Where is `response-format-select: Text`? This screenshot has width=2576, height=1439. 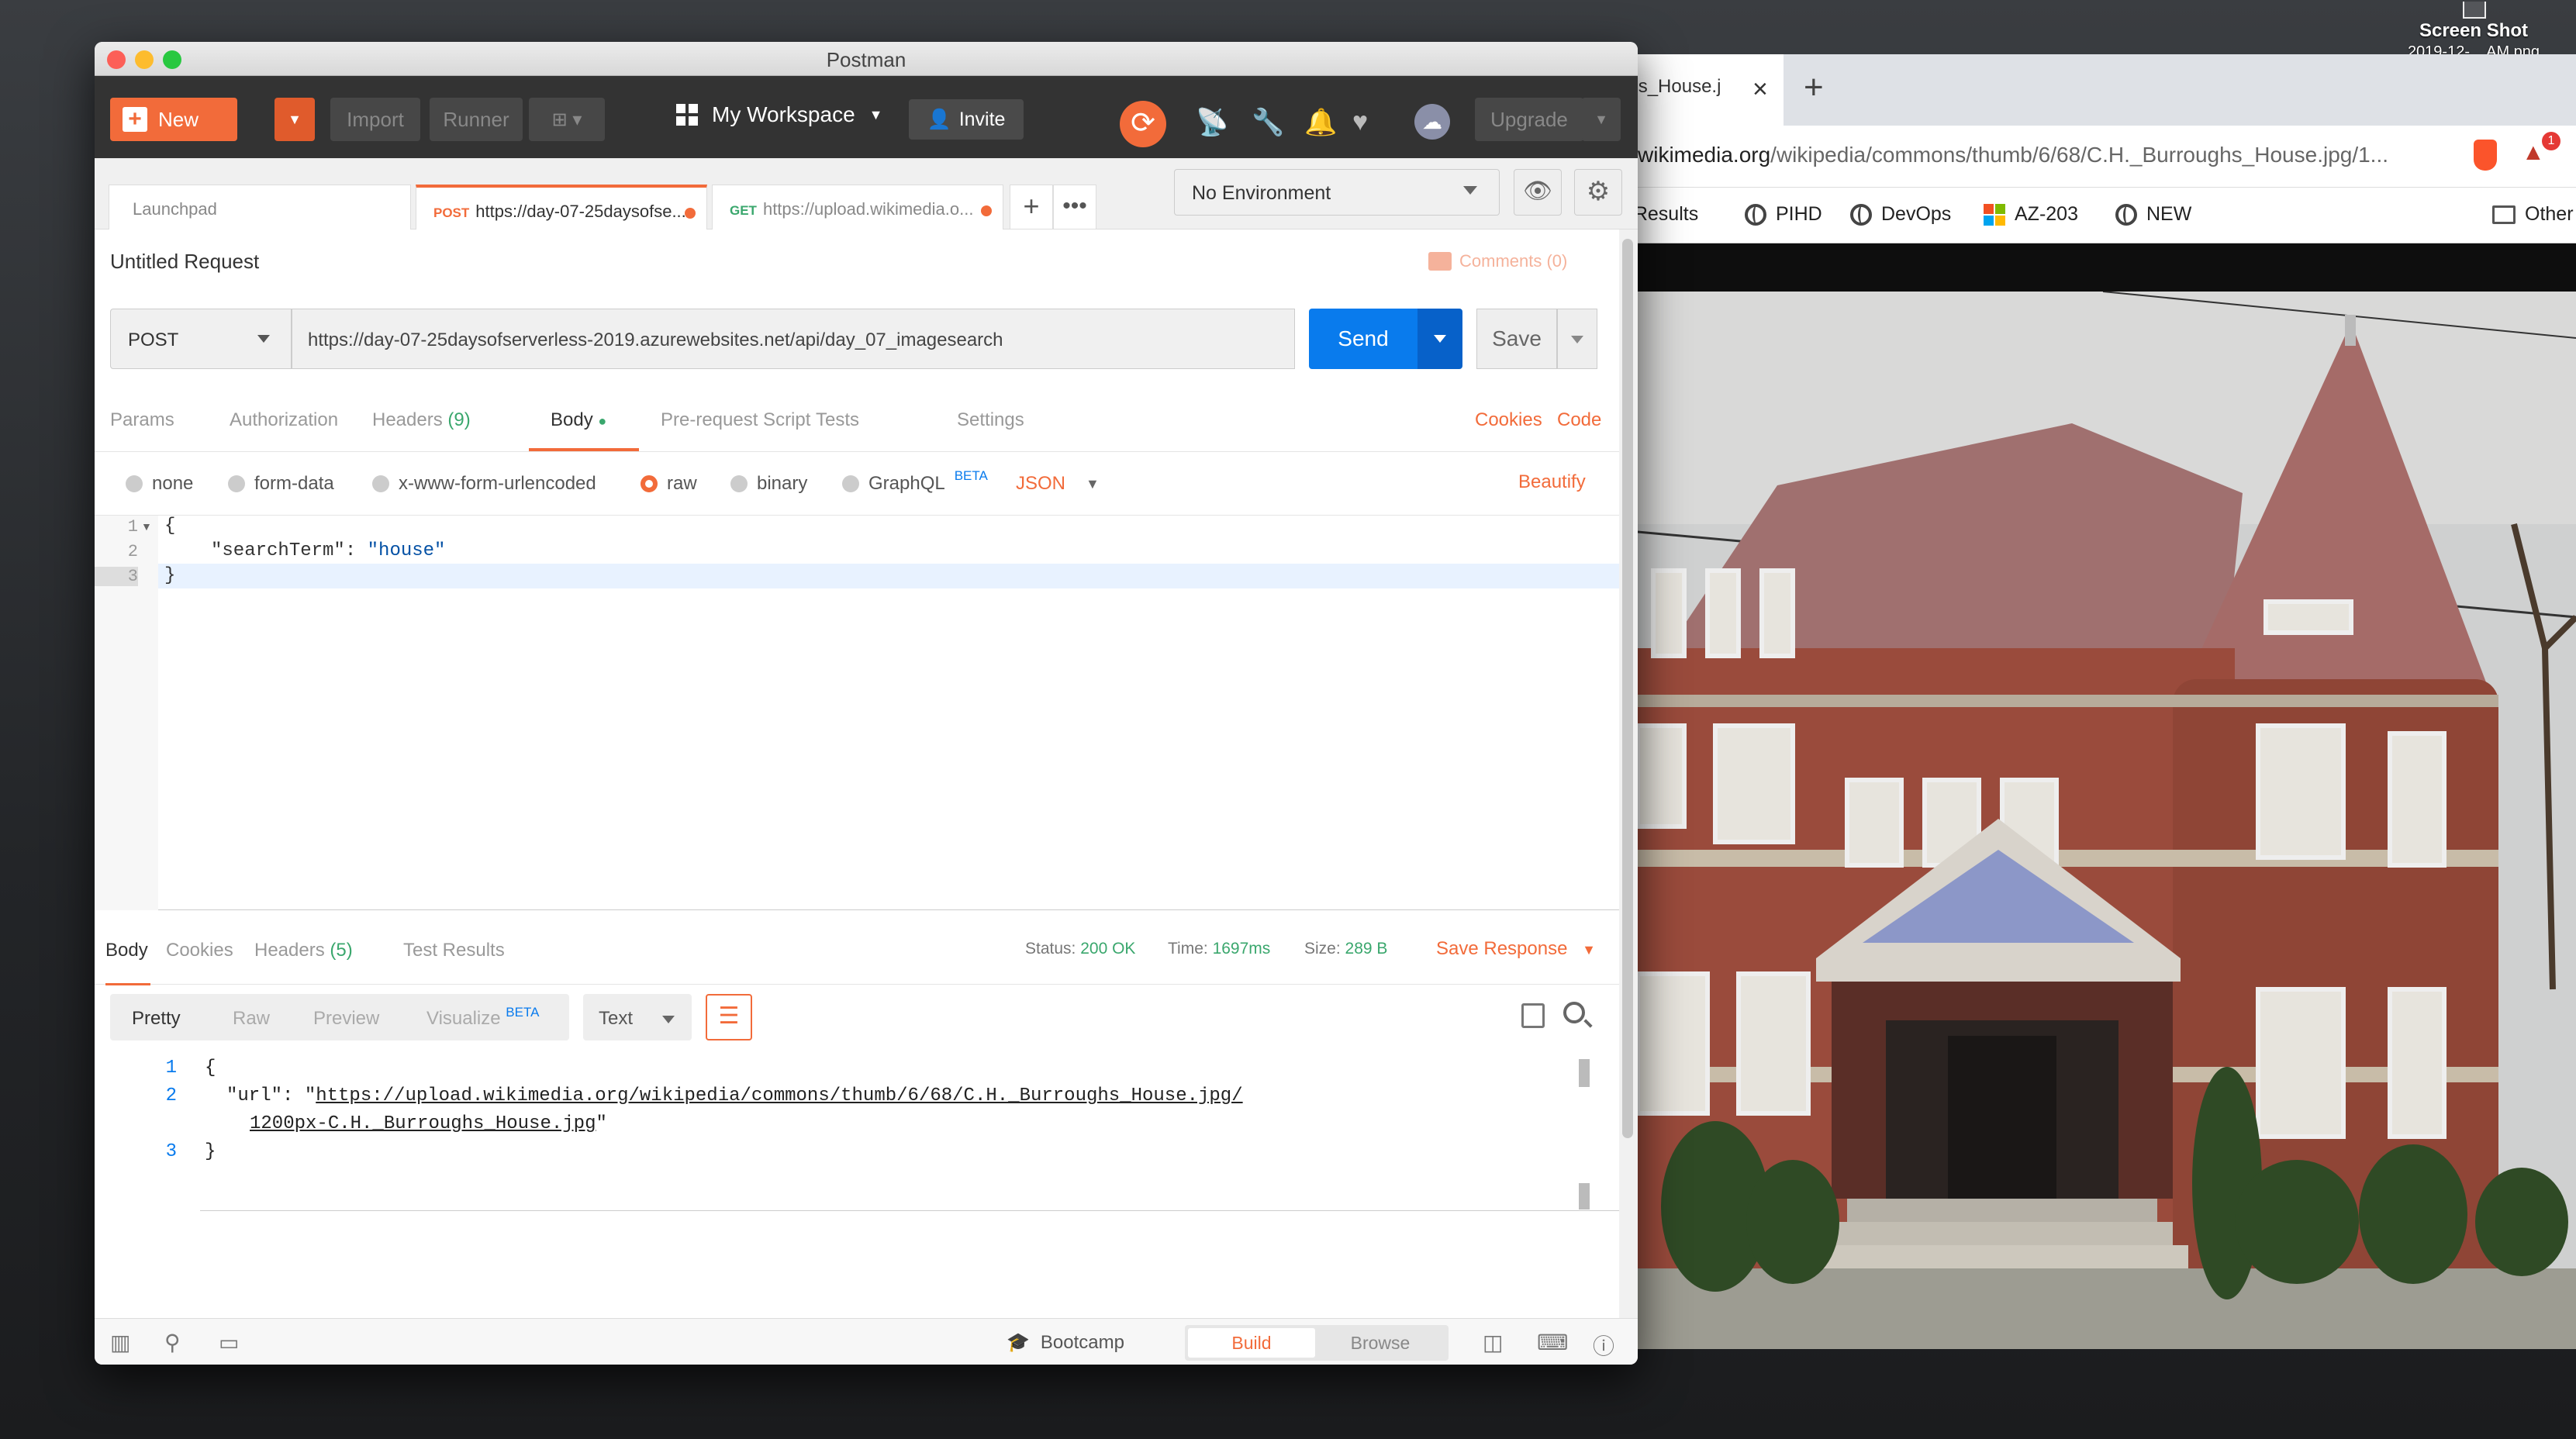 response-format-select: Text is located at coordinates (638, 1017).